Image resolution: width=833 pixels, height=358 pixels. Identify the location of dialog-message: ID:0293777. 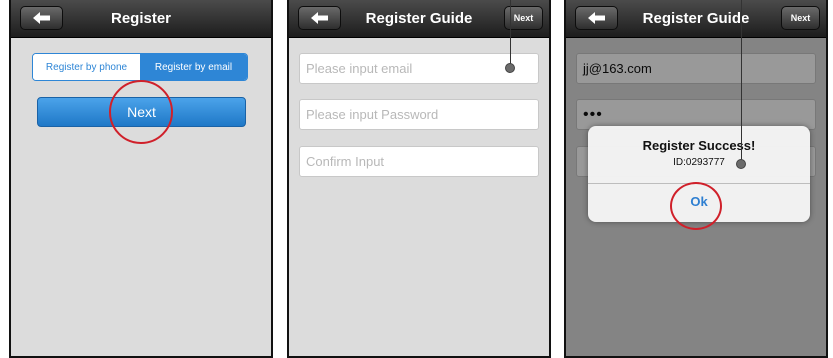
(699, 162).